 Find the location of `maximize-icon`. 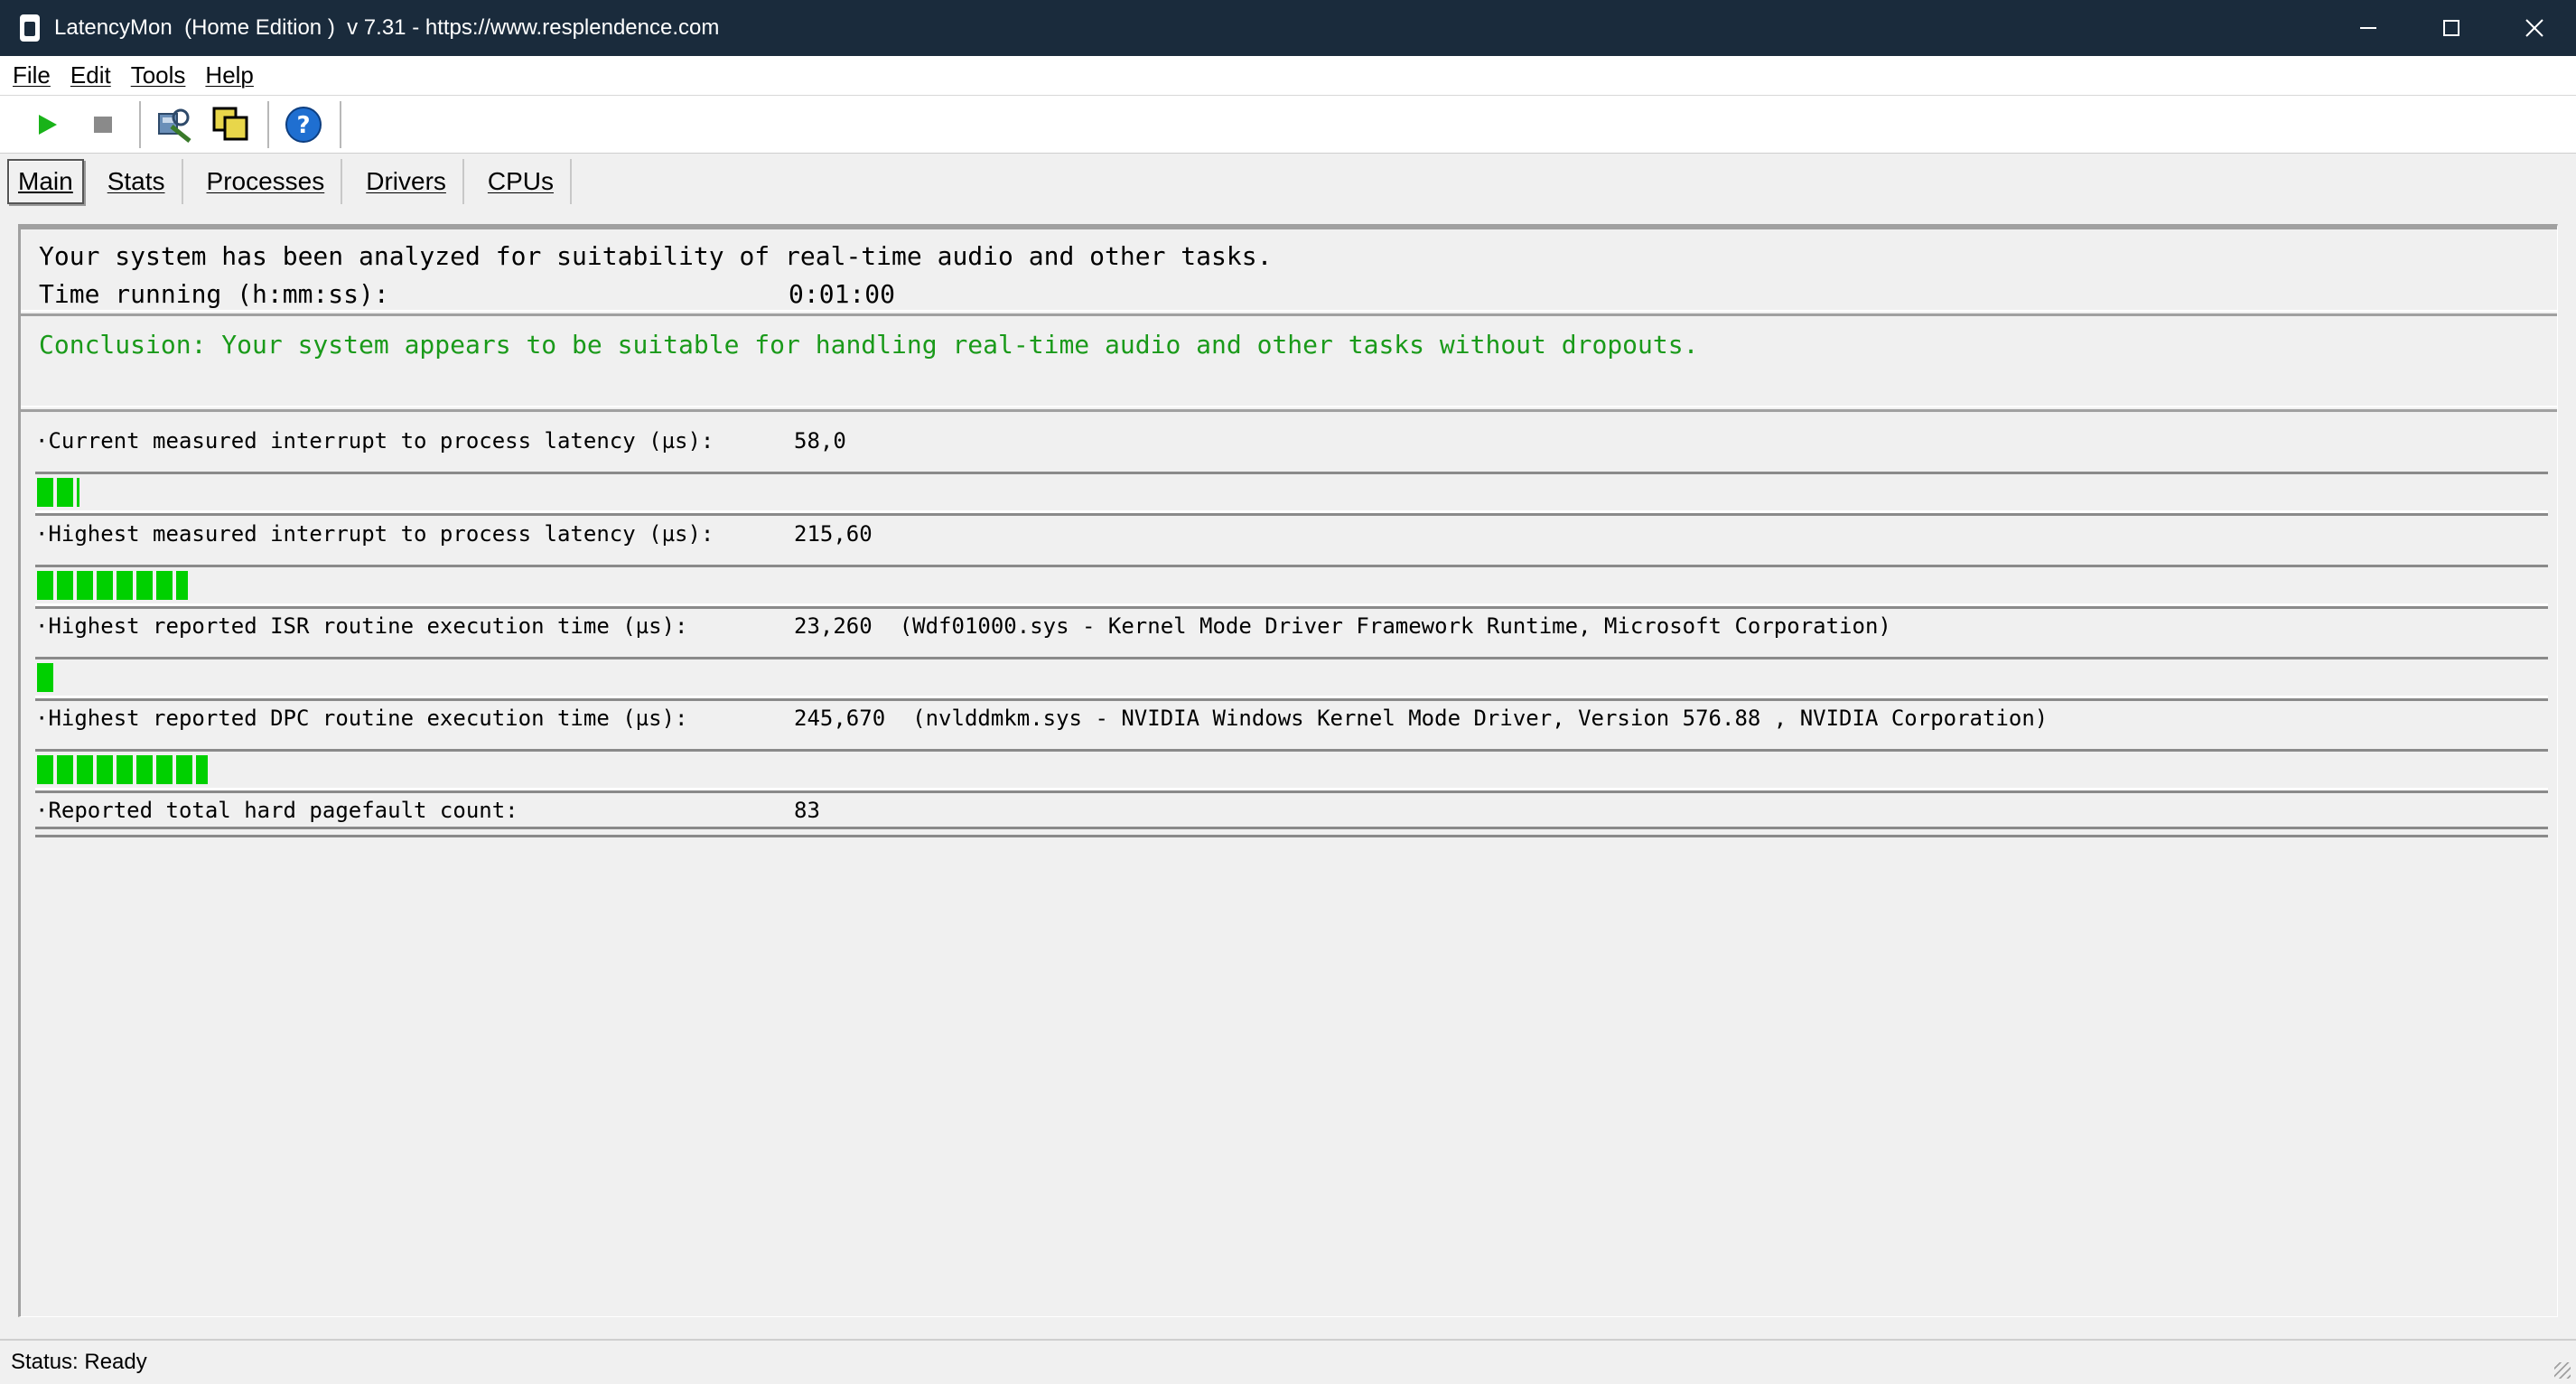

maximize-icon is located at coordinates (2451, 28).